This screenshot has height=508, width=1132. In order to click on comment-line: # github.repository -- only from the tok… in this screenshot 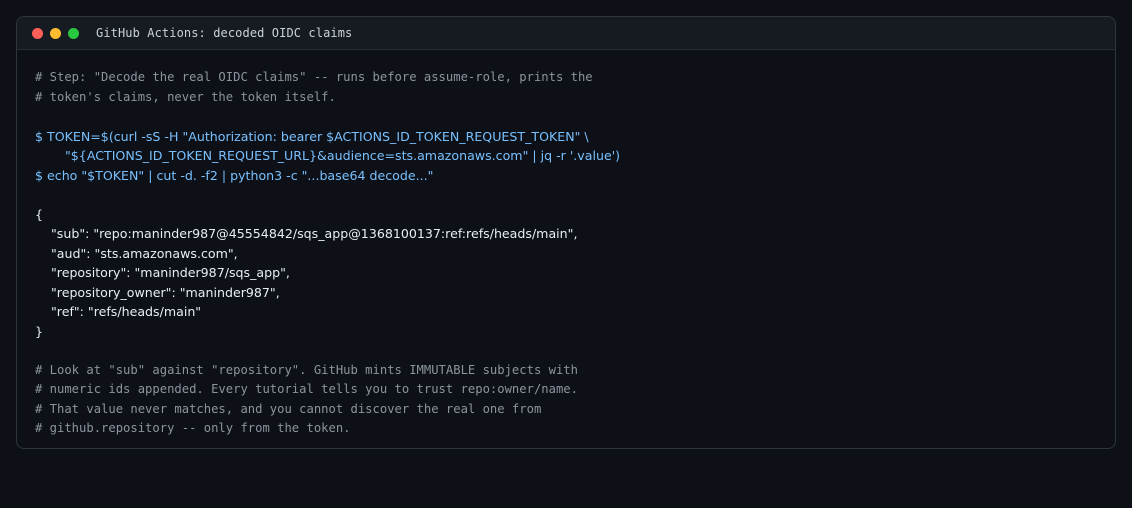, I will do `click(193, 428)`.